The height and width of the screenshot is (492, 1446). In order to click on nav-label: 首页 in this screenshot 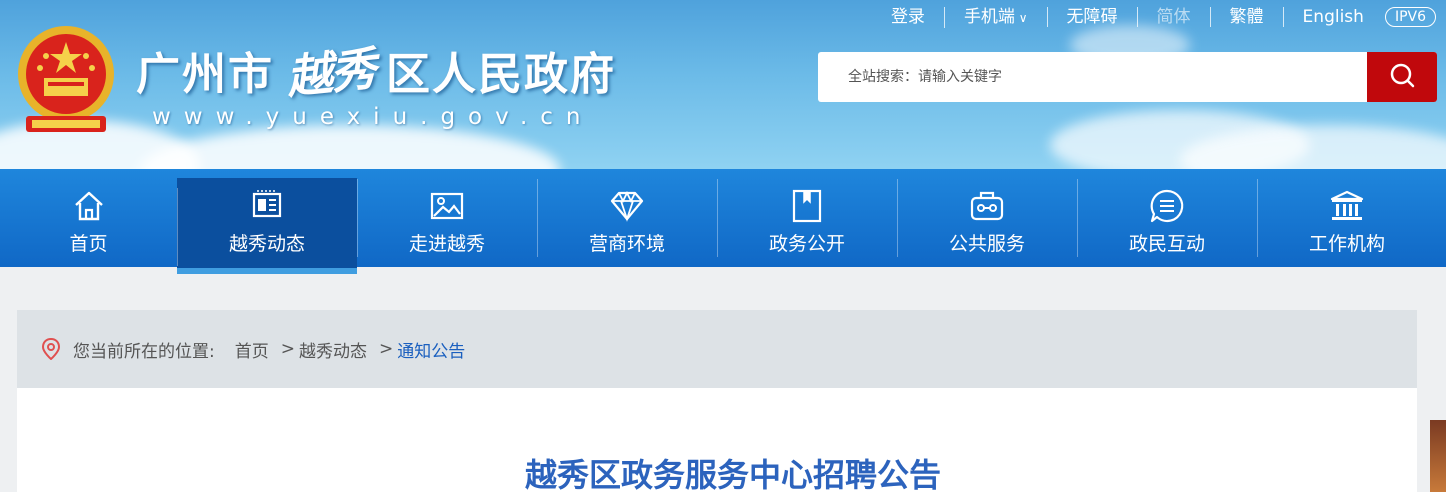, I will do `click(88, 244)`.